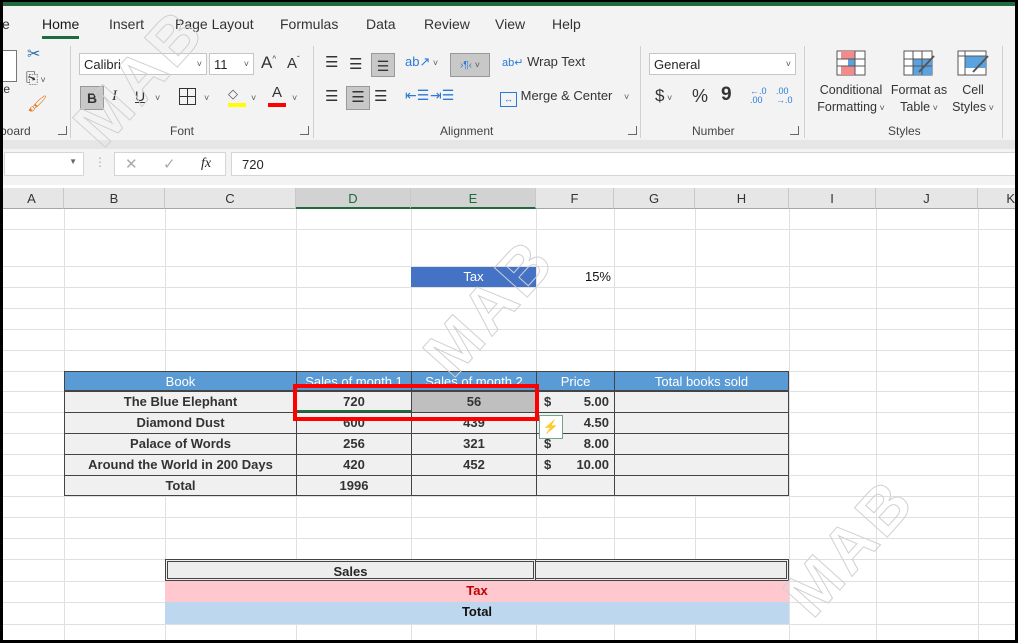  What do you see at coordinates (44, 164) in the screenshot?
I see `name-box: ▼` at bounding box center [44, 164].